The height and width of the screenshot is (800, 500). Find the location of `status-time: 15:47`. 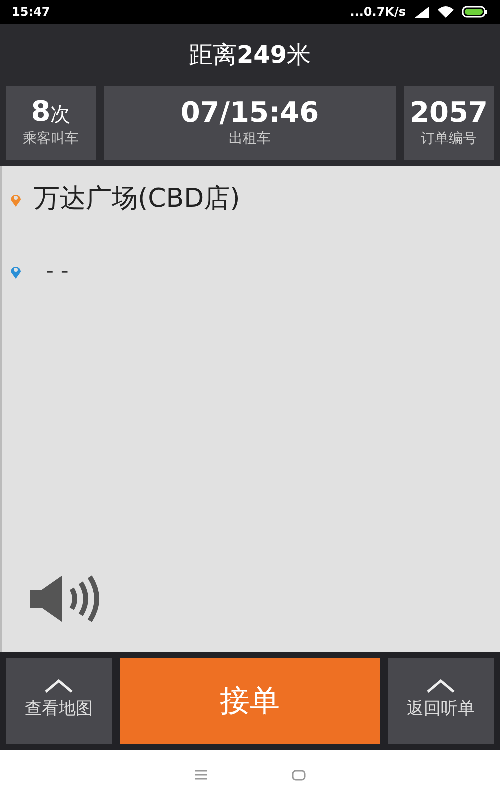

status-time: 15:47 is located at coordinates (31, 12).